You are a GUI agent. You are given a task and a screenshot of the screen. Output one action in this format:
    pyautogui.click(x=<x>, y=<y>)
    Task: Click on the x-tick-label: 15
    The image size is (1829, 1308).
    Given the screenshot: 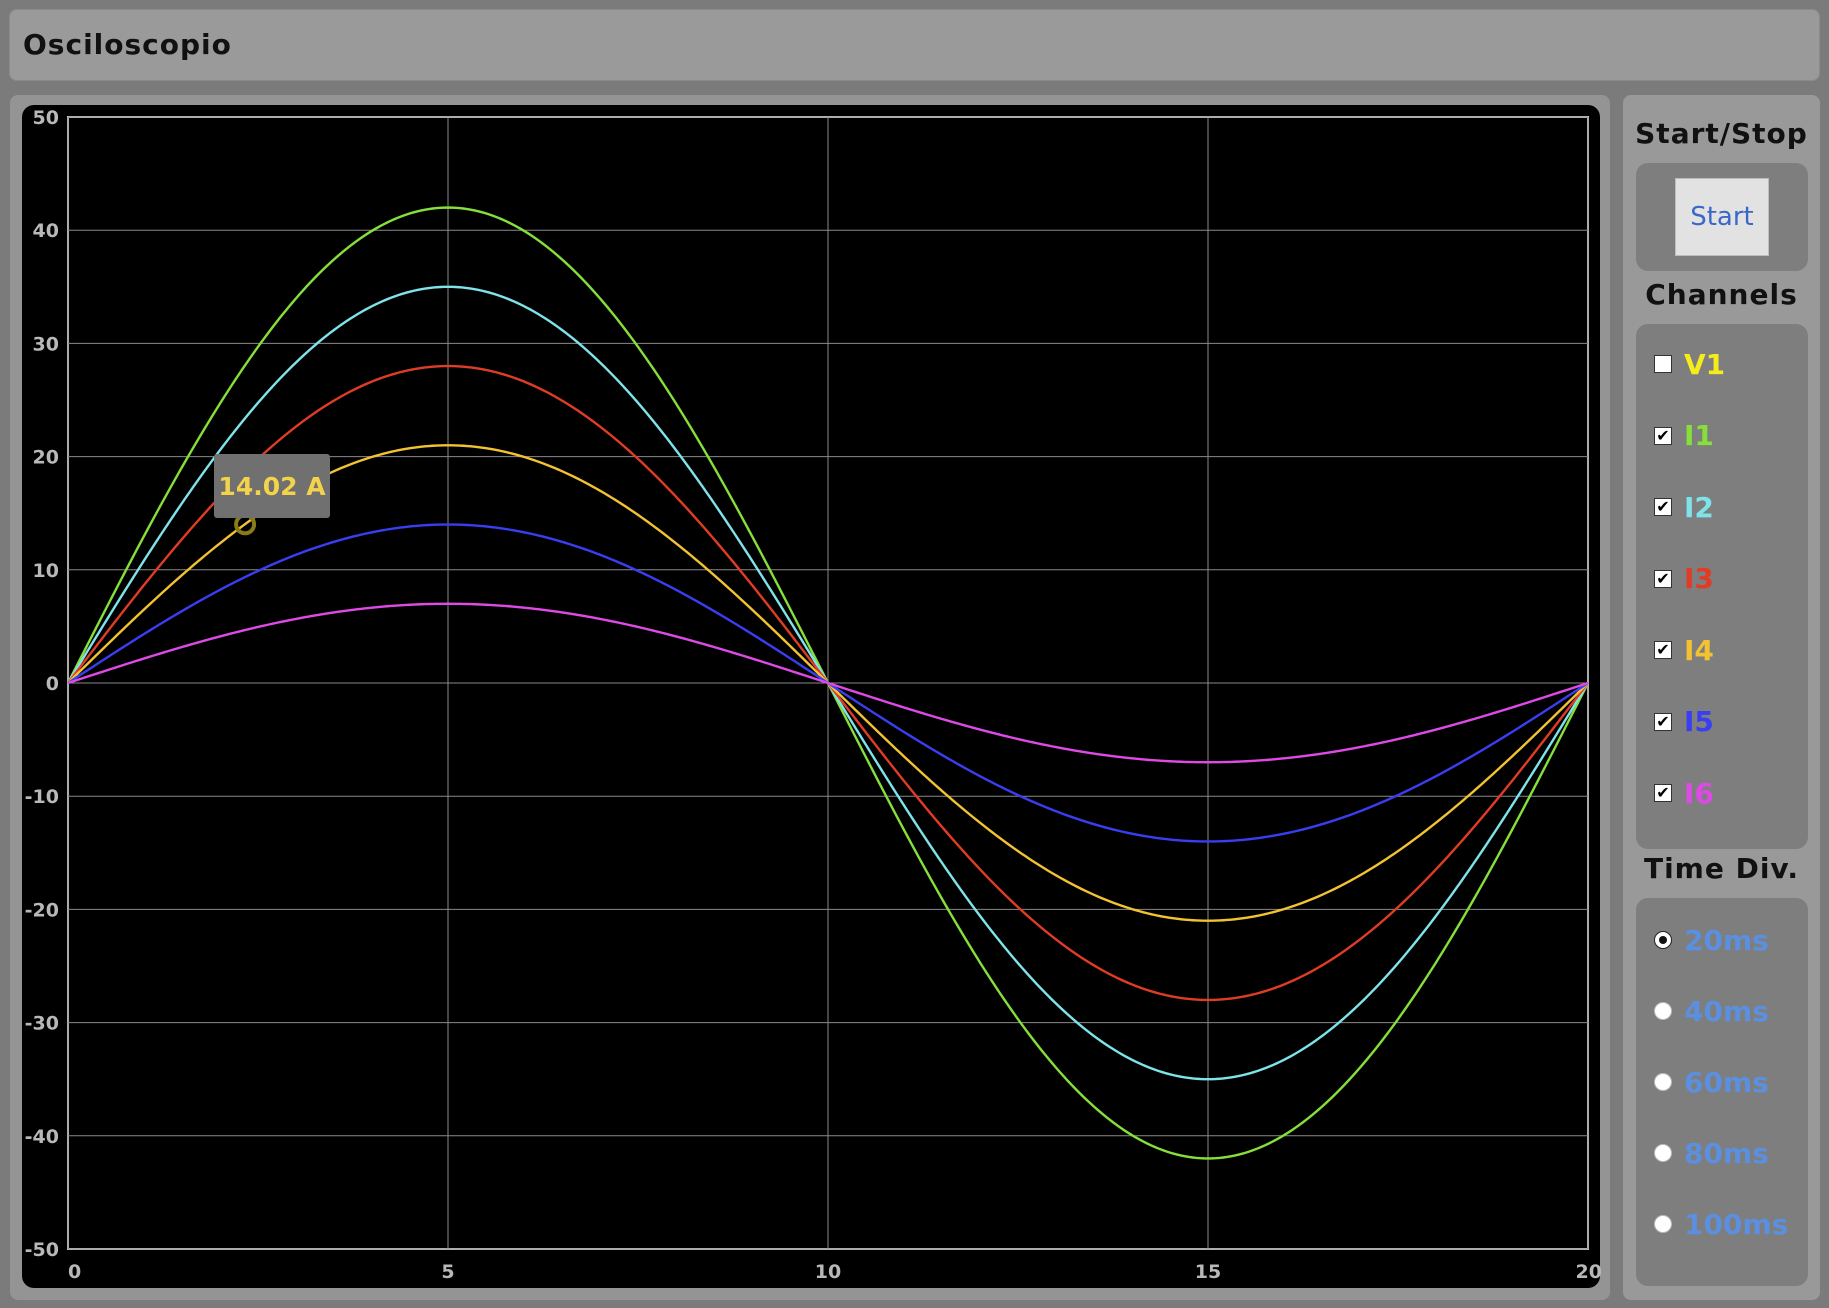 What is the action you would take?
    pyautogui.click(x=1208, y=1272)
    